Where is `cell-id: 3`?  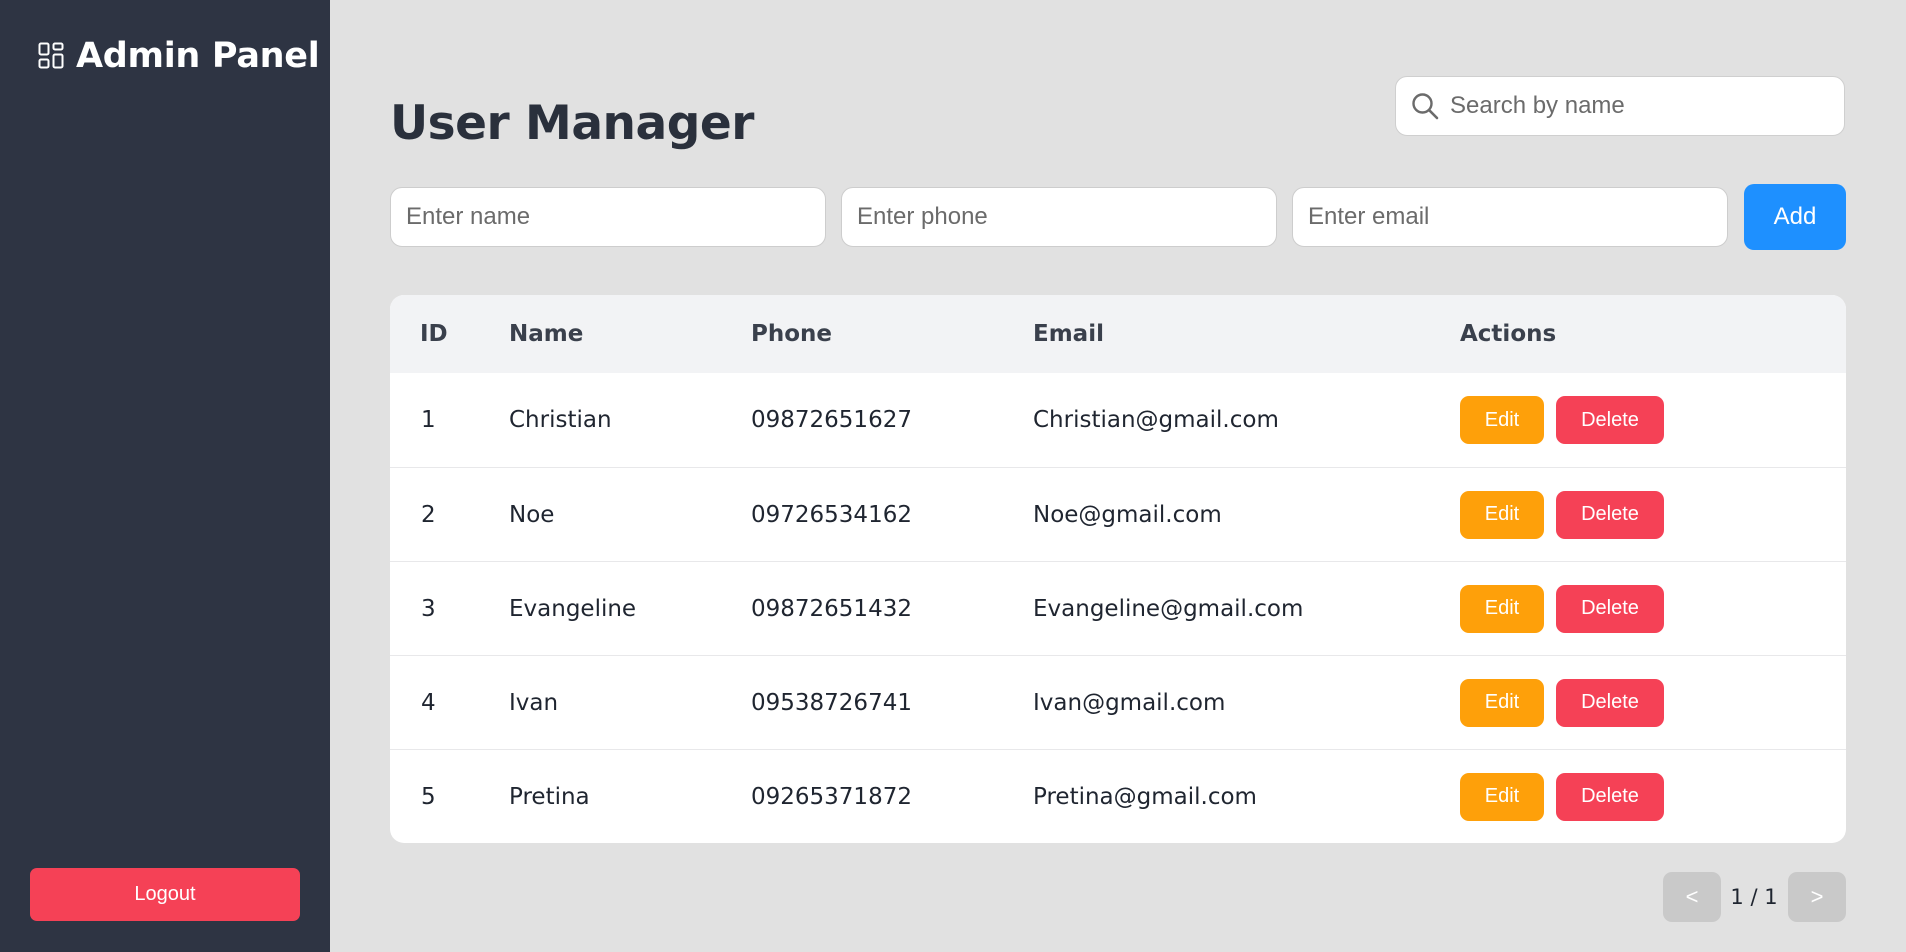 cell-id: 3 is located at coordinates (428, 608).